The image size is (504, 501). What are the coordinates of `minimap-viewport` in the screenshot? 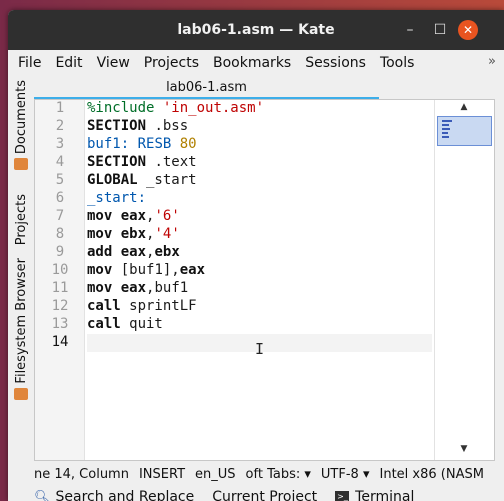 It's located at (464, 131).